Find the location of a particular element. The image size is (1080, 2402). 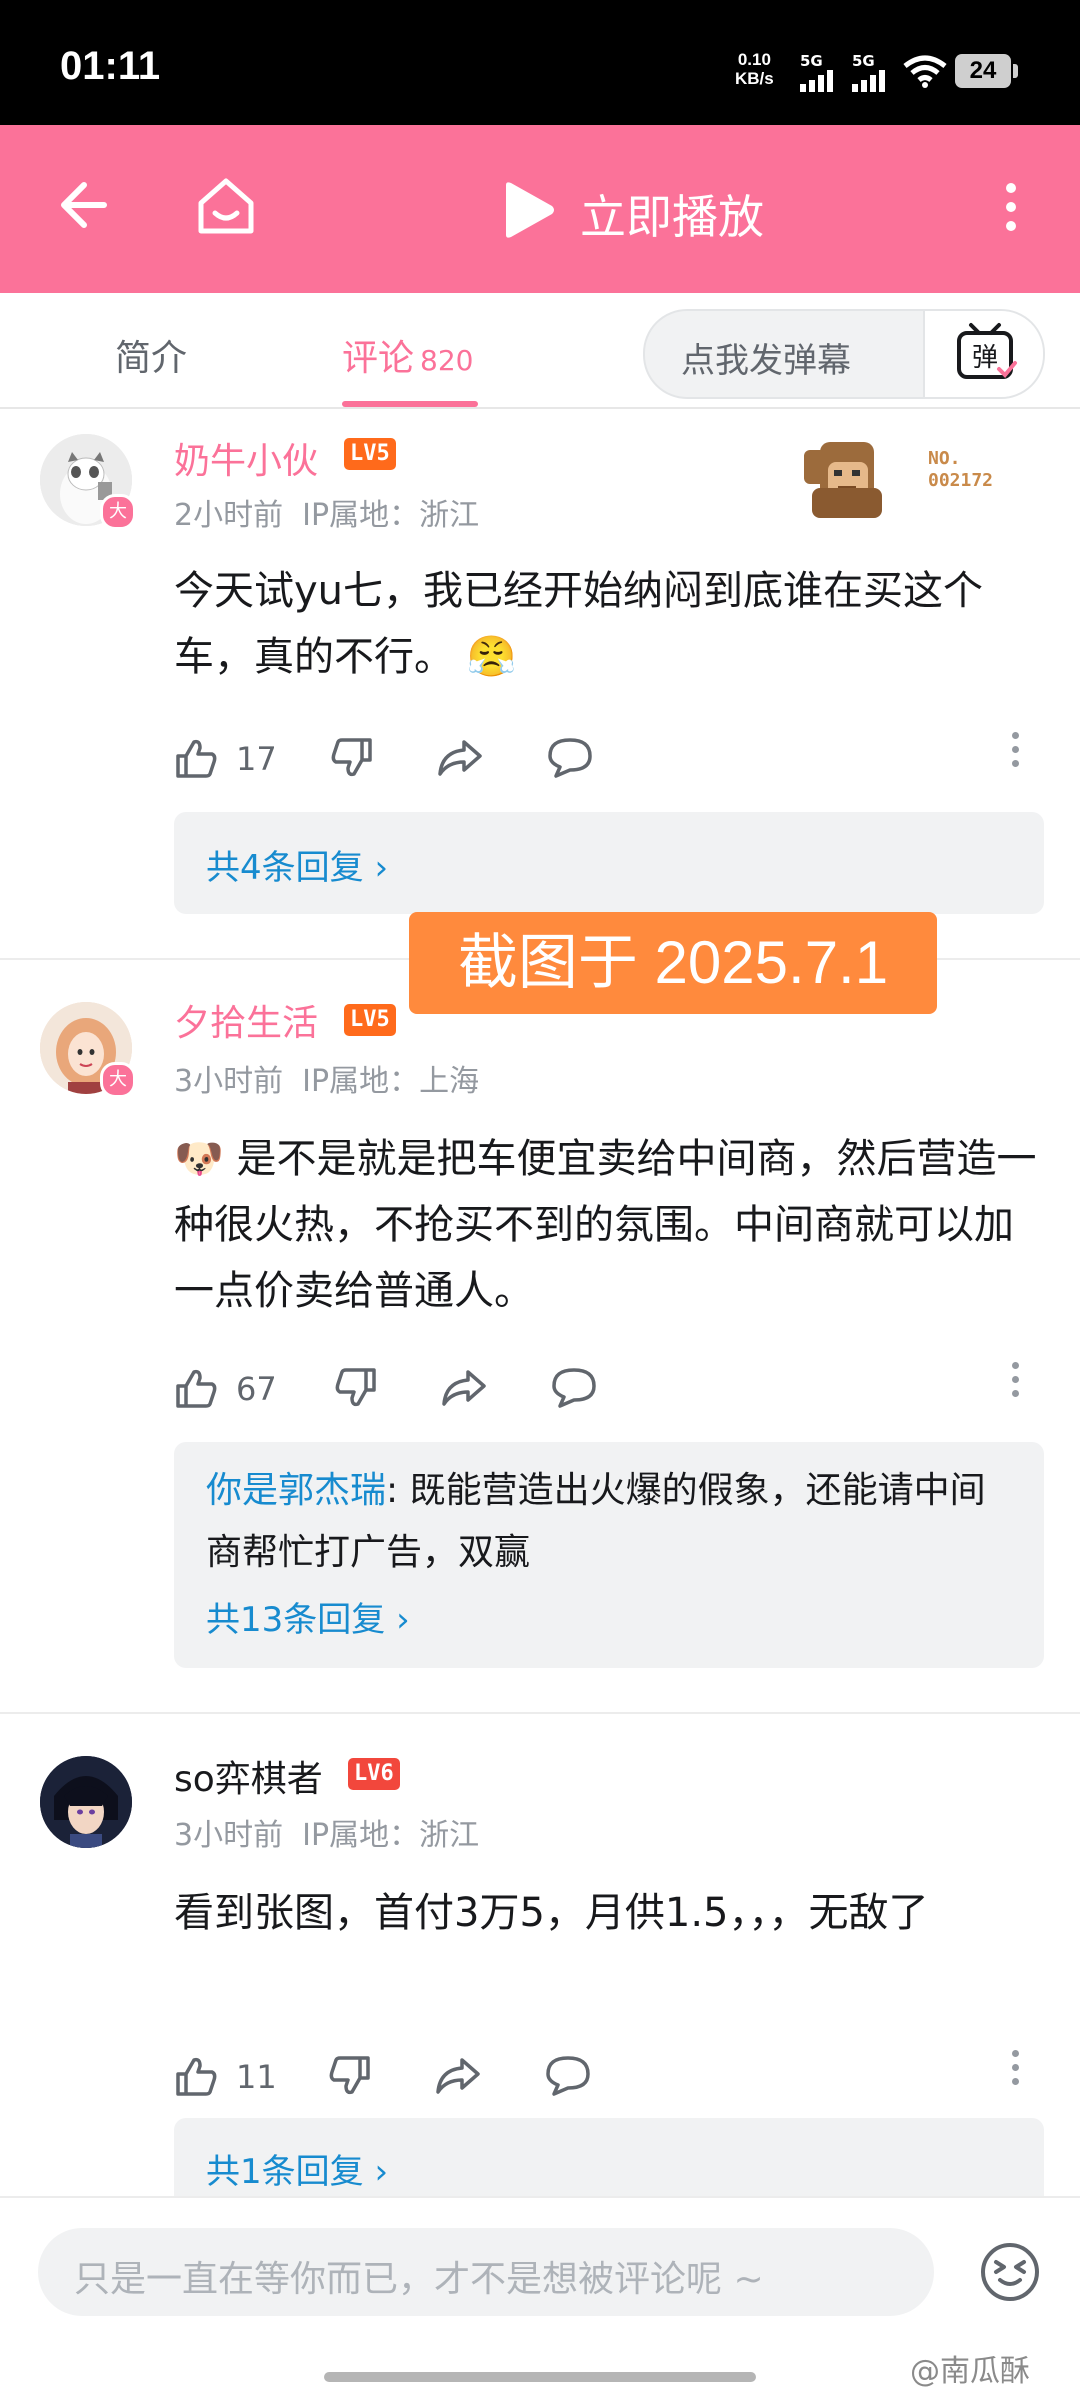

danmaku-button: 弹 is located at coordinates (983, 354).